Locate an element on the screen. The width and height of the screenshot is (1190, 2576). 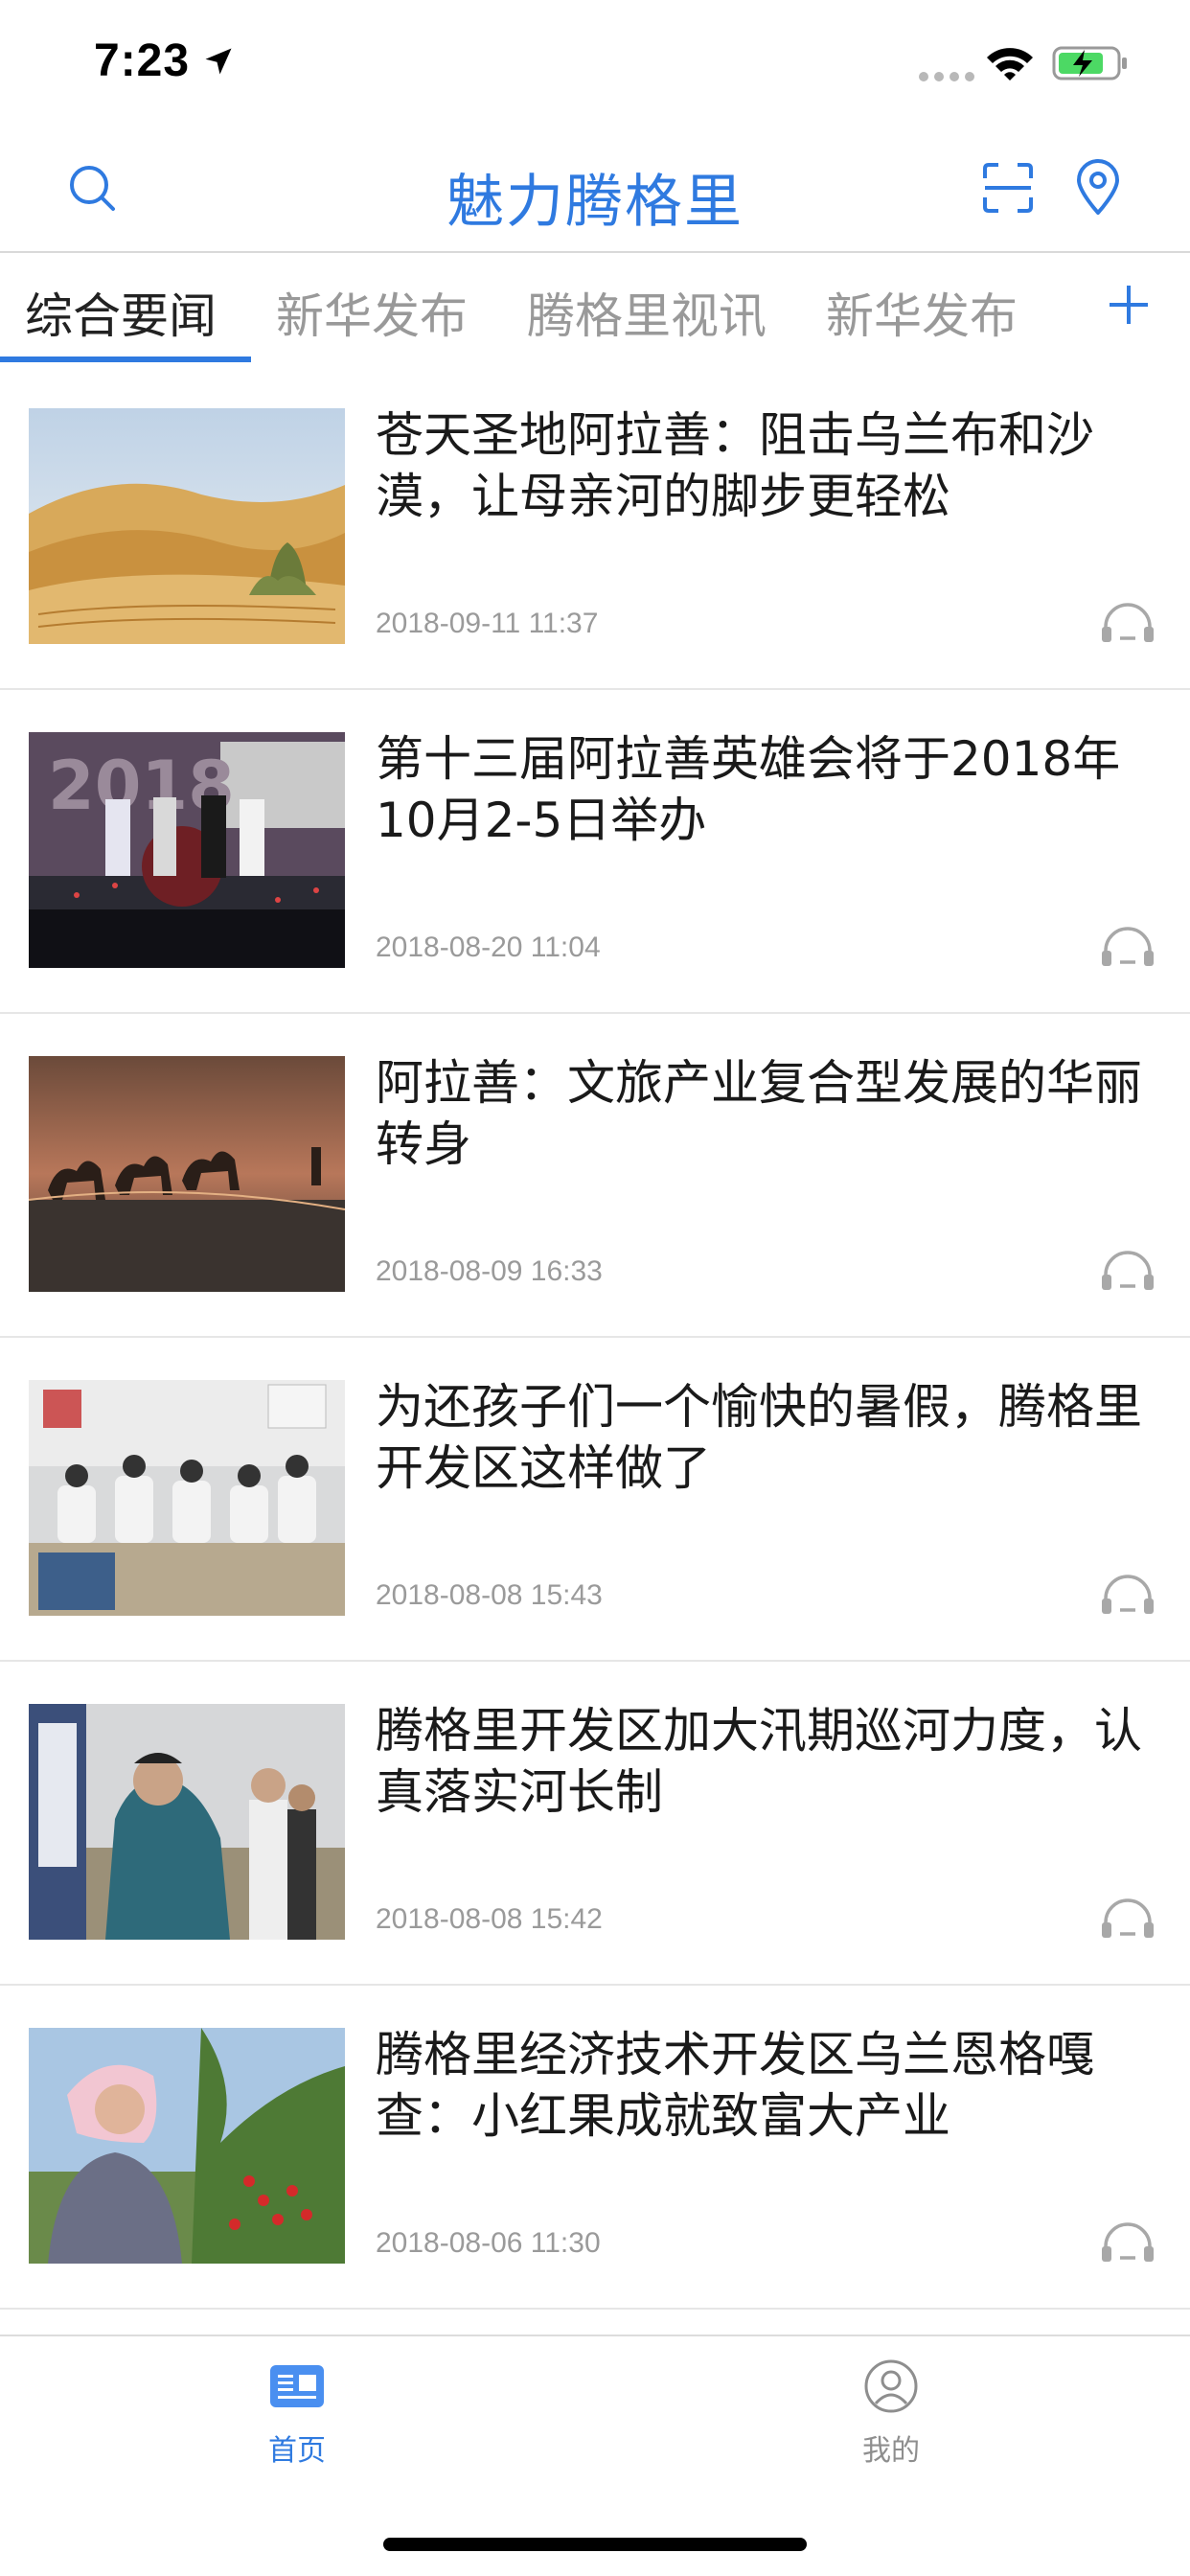
plus-icon is located at coordinates (1129, 305).